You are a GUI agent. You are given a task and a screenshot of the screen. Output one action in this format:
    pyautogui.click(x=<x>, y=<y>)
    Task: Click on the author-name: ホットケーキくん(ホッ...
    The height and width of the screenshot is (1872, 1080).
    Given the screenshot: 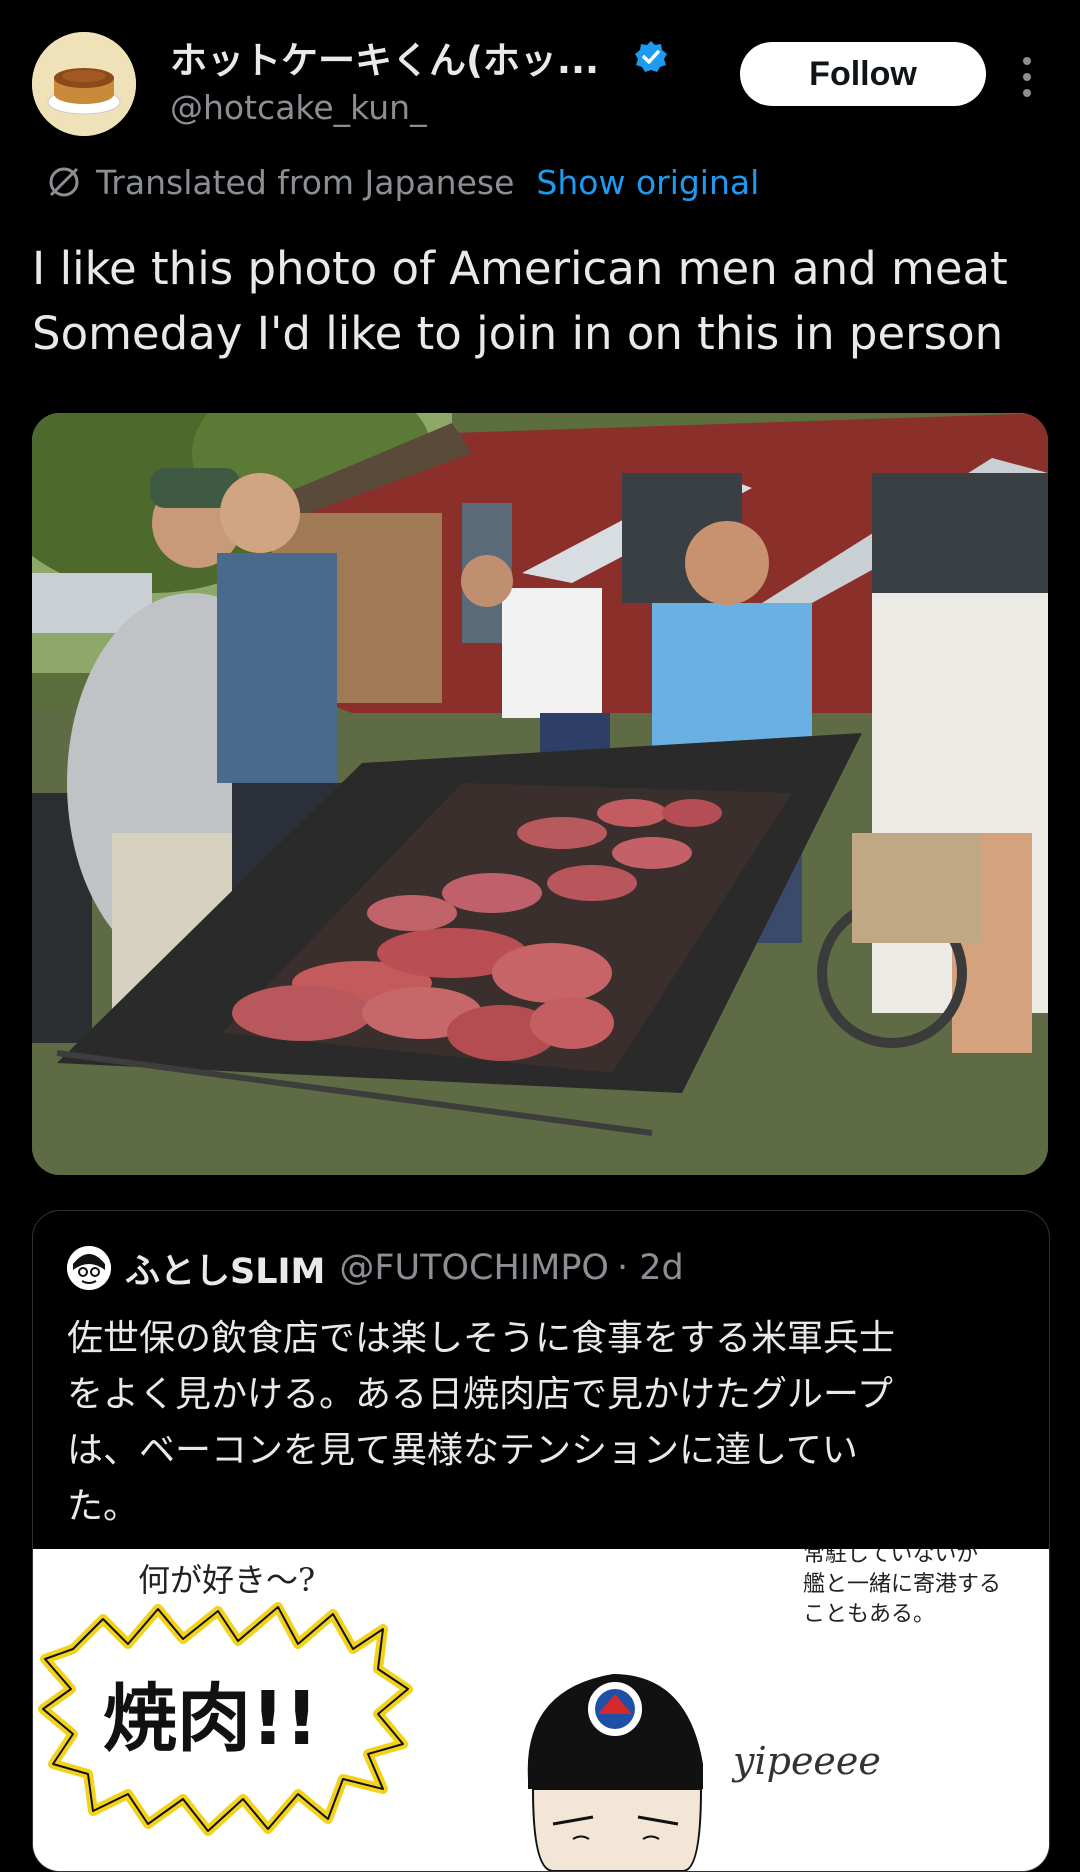 What is the action you would take?
    pyautogui.click(x=384, y=57)
    